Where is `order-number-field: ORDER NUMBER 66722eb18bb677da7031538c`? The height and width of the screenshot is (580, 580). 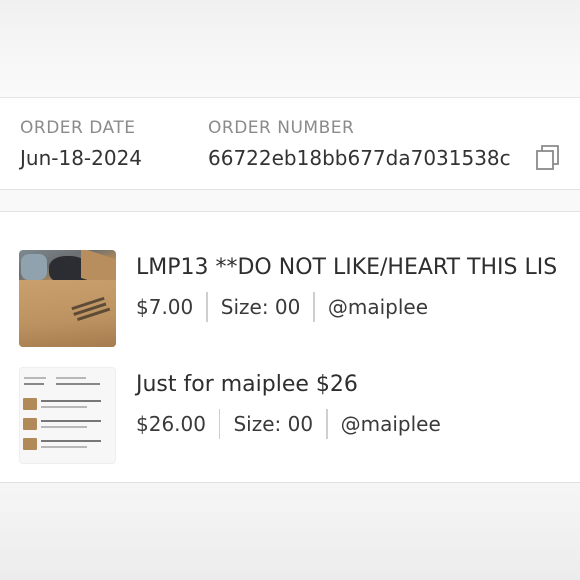
order-number-field: ORDER NUMBER 66722eb18bb677da7031538c is located at coordinates (359, 144).